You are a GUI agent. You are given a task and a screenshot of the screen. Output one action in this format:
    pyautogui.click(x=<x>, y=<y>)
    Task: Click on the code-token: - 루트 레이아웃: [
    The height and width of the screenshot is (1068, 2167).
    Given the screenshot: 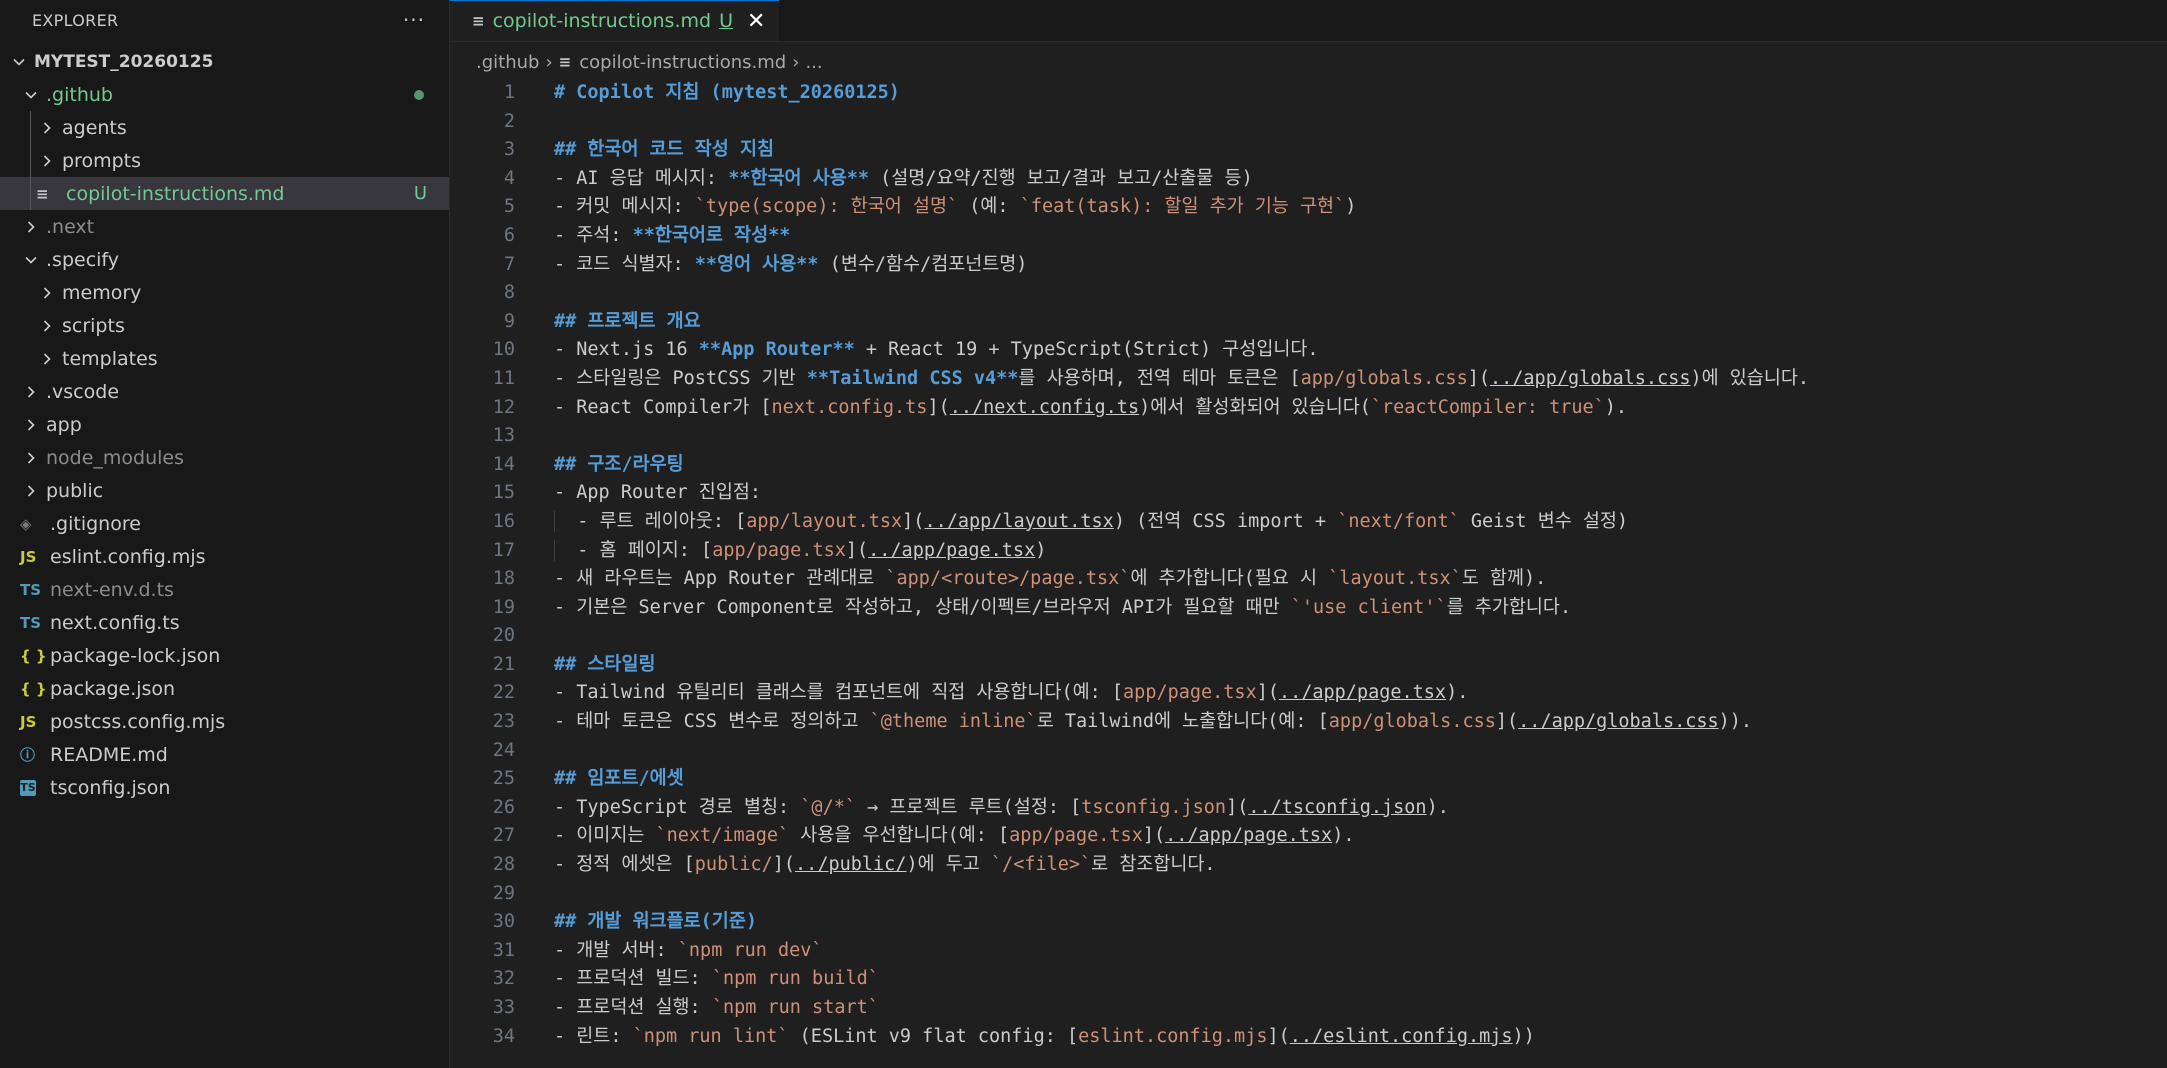 What is the action you would take?
    pyautogui.click(x=662, y=521)
    